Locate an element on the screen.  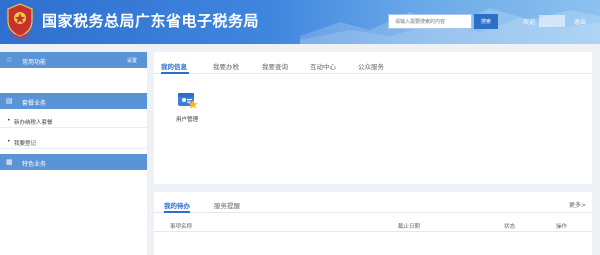
search-button: 搜索 is located at coordinates (486, 21).